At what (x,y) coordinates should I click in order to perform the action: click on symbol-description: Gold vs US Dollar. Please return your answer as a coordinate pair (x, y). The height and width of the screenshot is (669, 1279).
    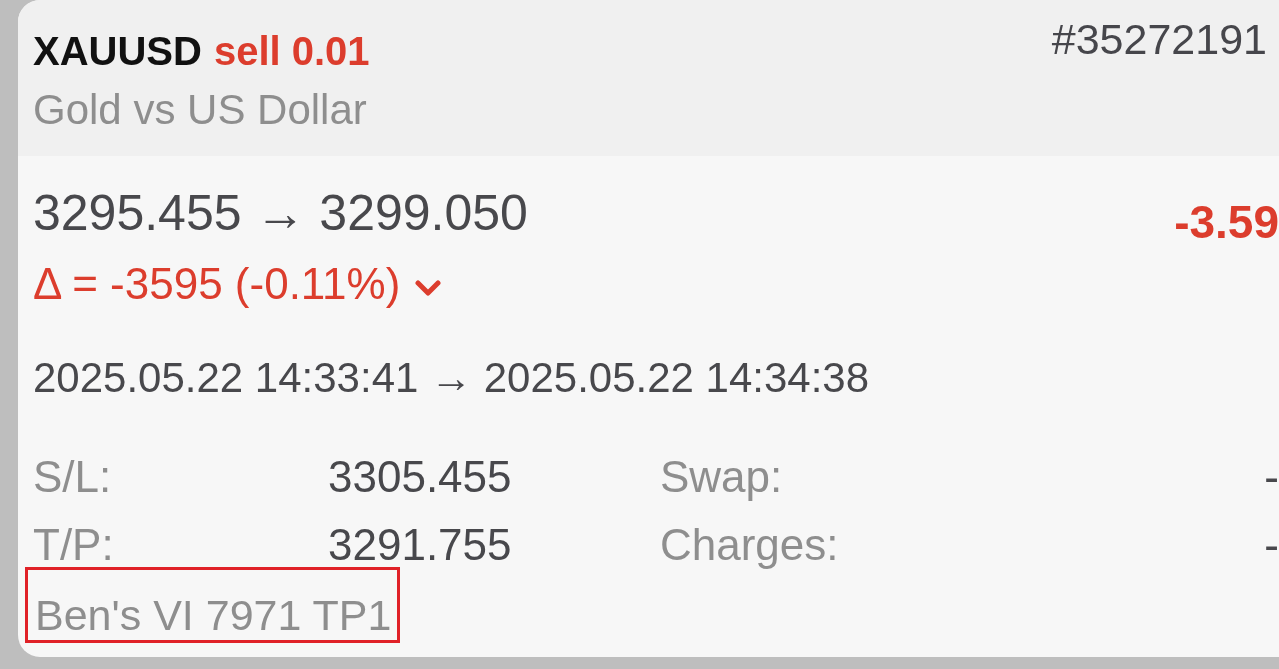
    Looking at the image, I should click on (200, 110).